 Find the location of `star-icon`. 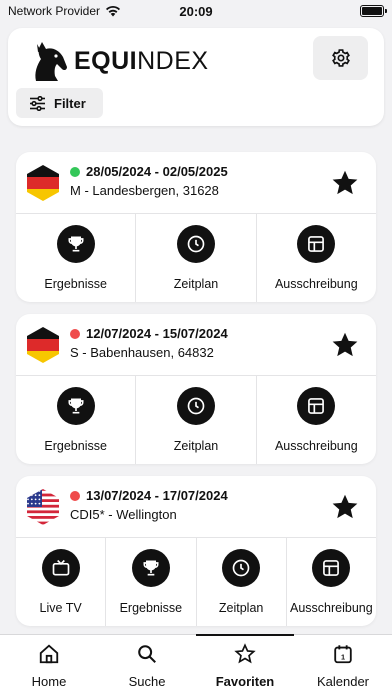

star-icon is located at coordinates (245, 655).